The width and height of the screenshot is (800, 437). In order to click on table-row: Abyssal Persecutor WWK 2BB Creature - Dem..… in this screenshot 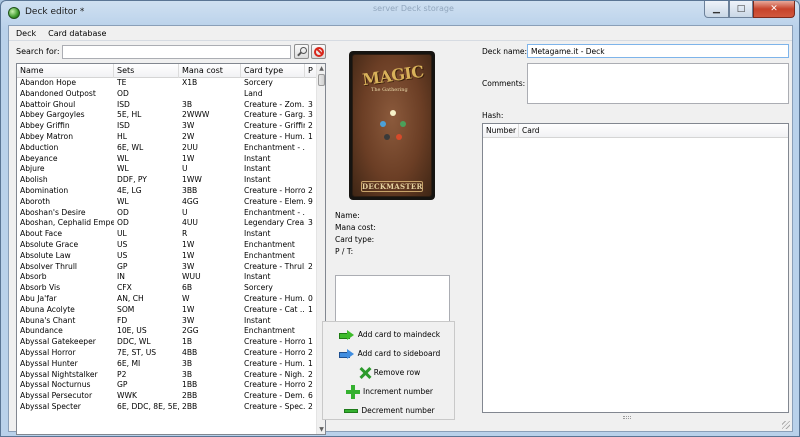, I will do `click(167, 396)`.